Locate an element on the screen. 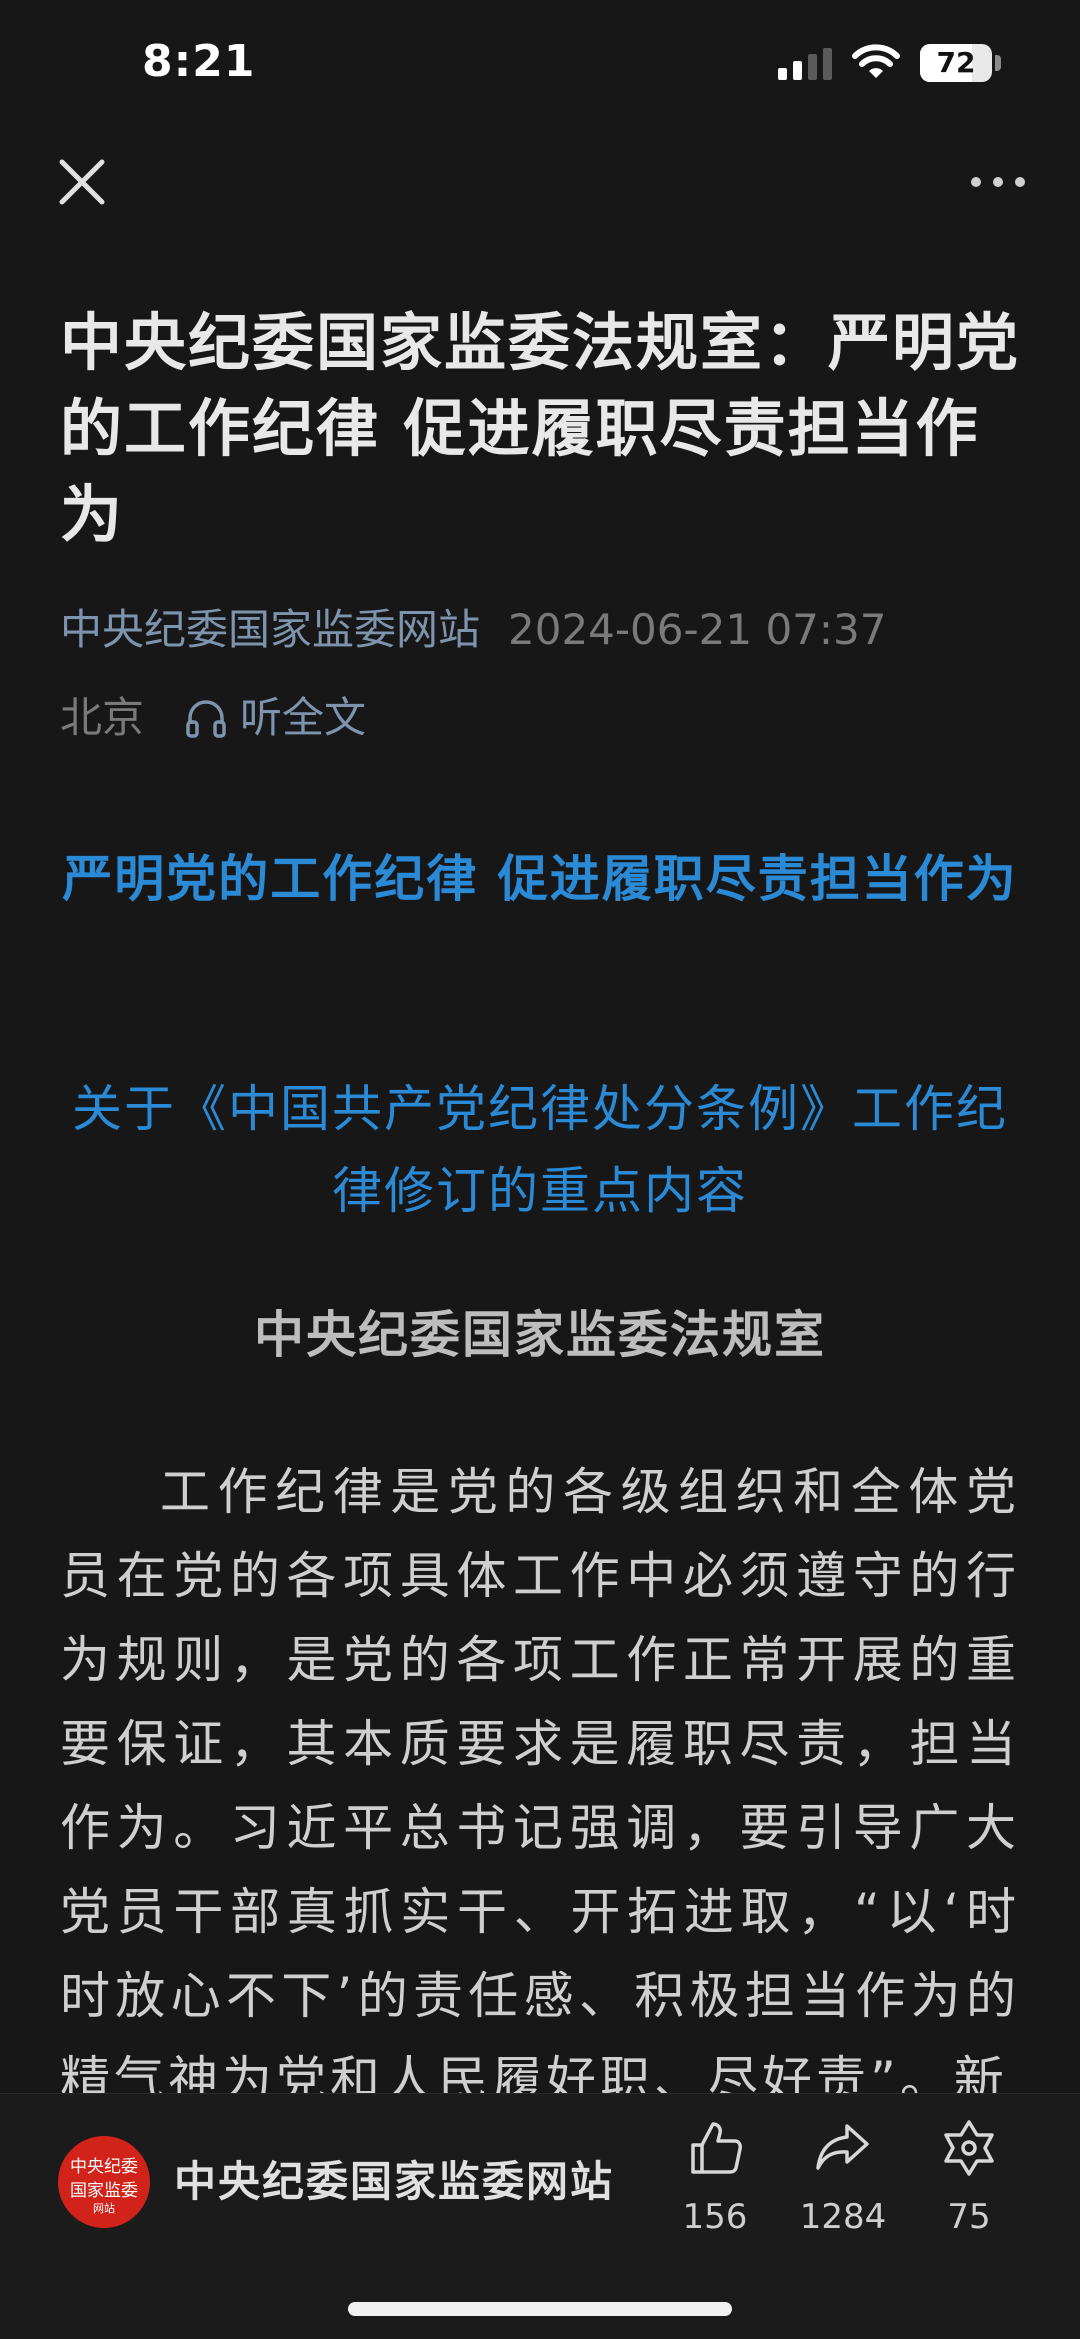 The width and height of the screenshot is (1080, 2339). thumbs-up-icon is located at coordinates (716, 2148).